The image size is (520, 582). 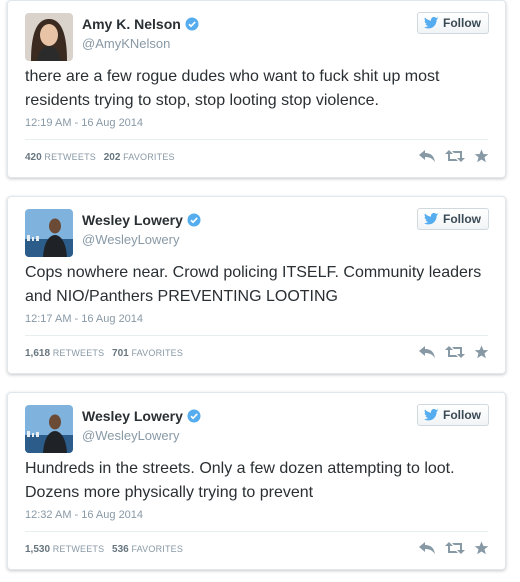 What do you see at coordinates (37, 353) in the screenshot?
I see `retweet-count: 1,618` at bounding box center [37, 353].